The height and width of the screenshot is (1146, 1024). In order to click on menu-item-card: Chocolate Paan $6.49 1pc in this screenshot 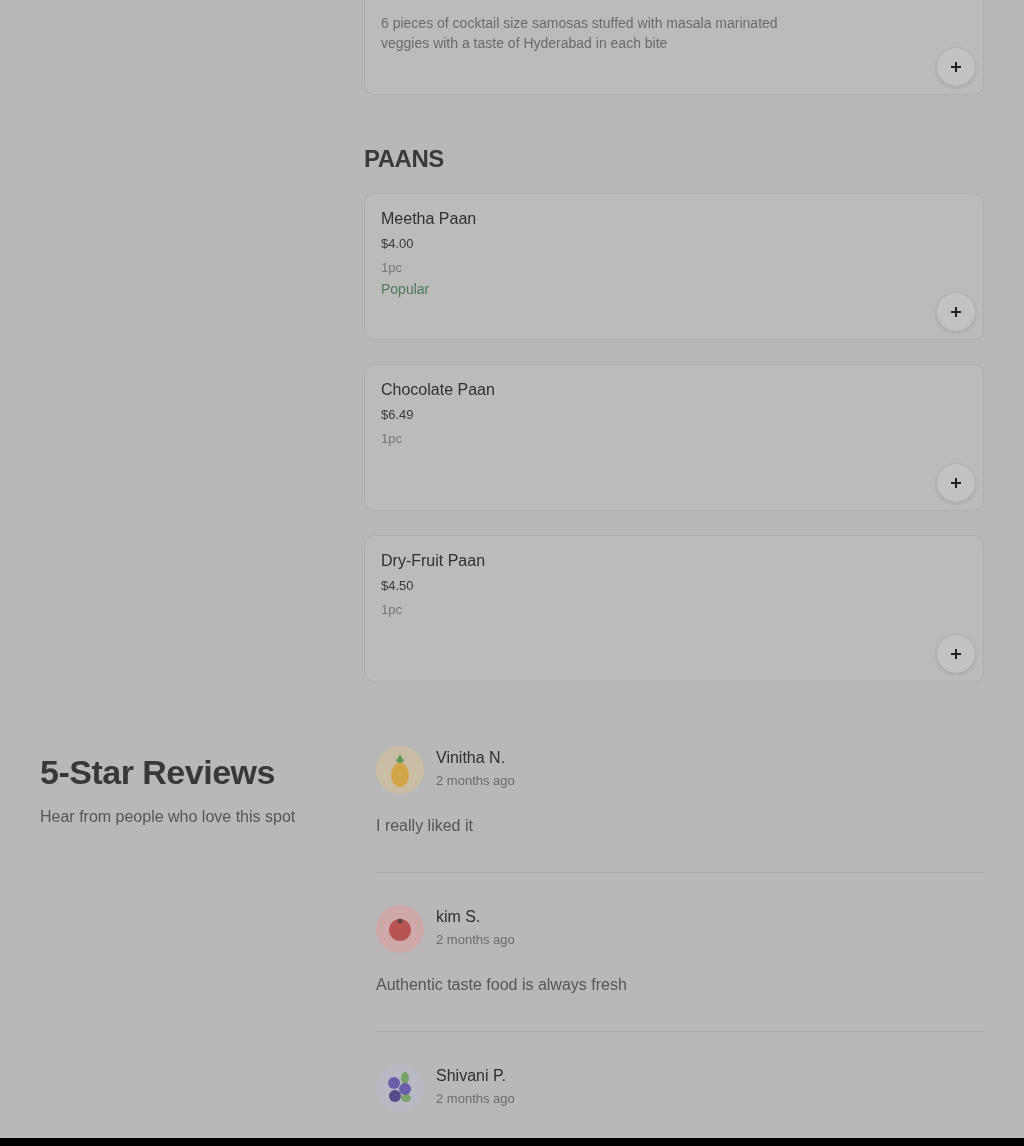, I will do `click(674, 437)`.